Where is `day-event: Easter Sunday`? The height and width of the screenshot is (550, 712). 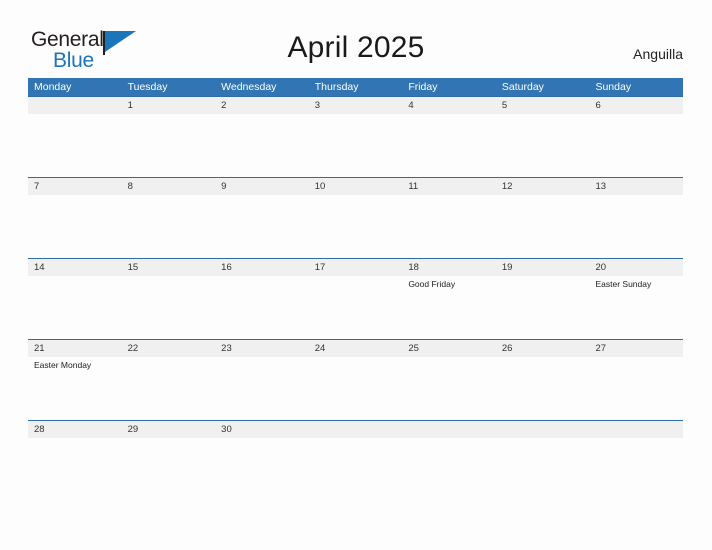
day-event: Easter Sunday is located at coordinates (623, 284).